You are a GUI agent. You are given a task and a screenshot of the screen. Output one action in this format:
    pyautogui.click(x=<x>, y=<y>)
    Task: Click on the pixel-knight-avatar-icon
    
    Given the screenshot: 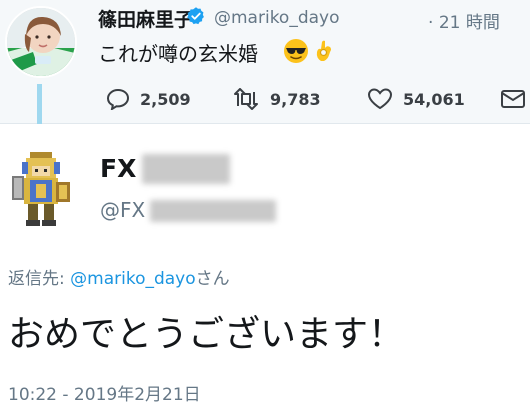 What is the action you would take?
    pyautogui.click(x=41, y=189)
    